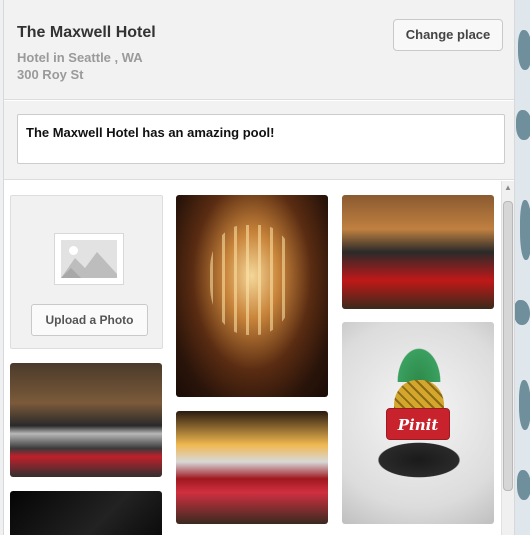  Describe the element at coordinates (252, 296) in the screenshot. I see `chandelier-photo` at that location.